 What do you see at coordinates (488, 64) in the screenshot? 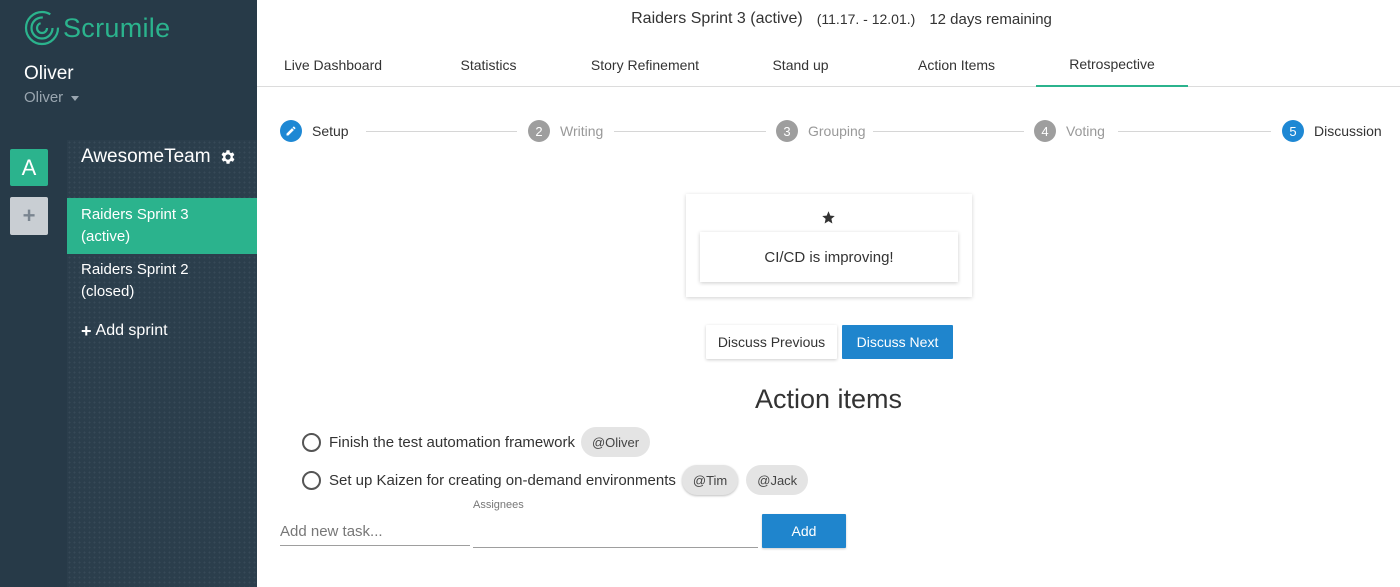
I see `tab-statistics: Statistics` at bounding box center [488, 64].